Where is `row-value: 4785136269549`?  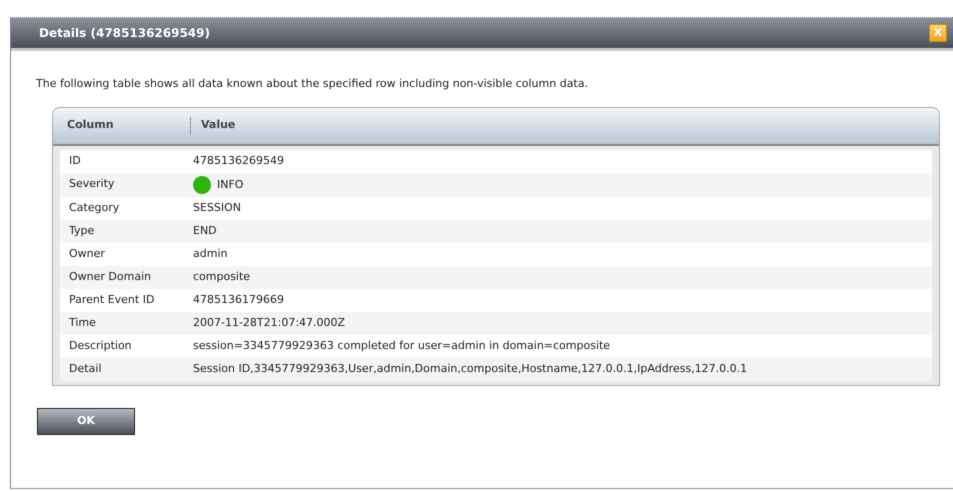 row-value: 4785136269549 is located at coordinates (239, 160).